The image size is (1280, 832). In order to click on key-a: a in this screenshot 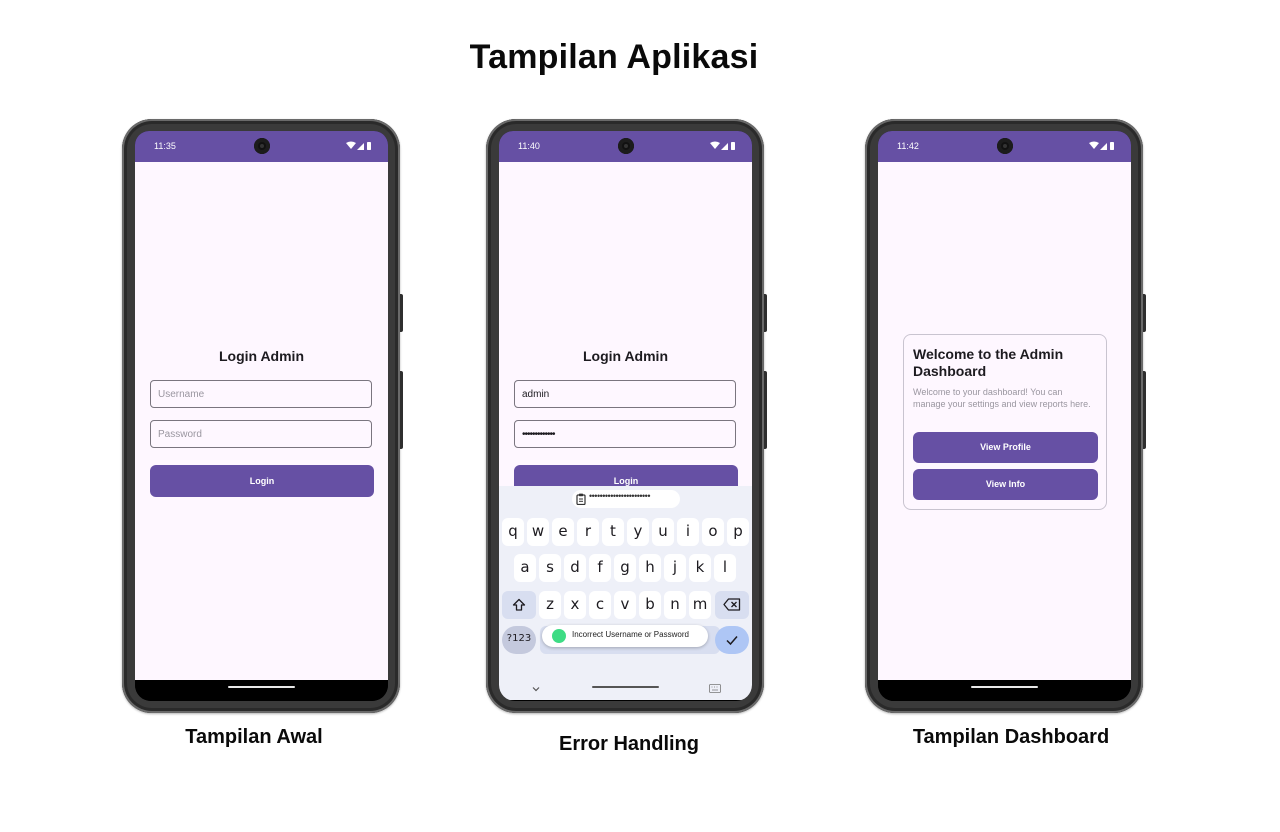, I will do `click(525, 568)`.